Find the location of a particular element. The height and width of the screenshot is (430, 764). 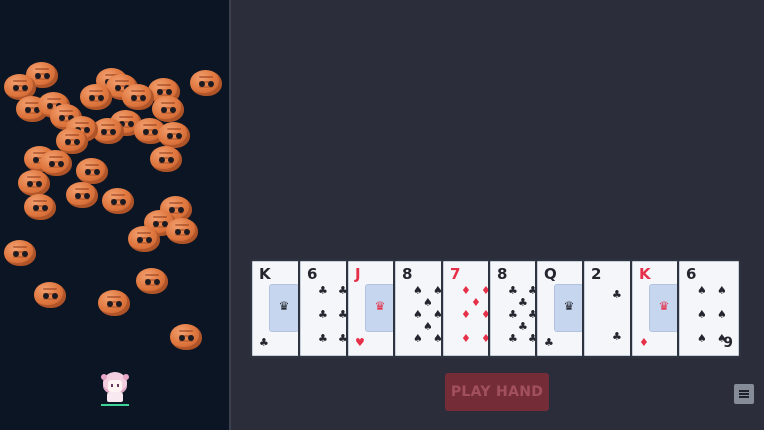

play-hand-button: PLAY HAND is located at coordinates (497, 392).